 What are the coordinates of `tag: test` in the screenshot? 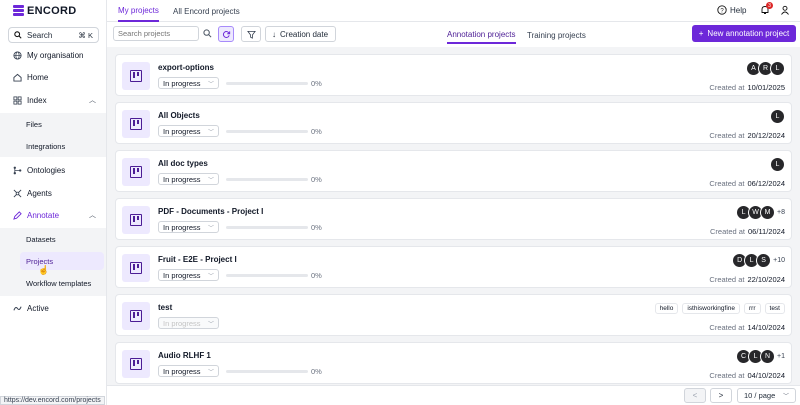 It's located at (774, 308).